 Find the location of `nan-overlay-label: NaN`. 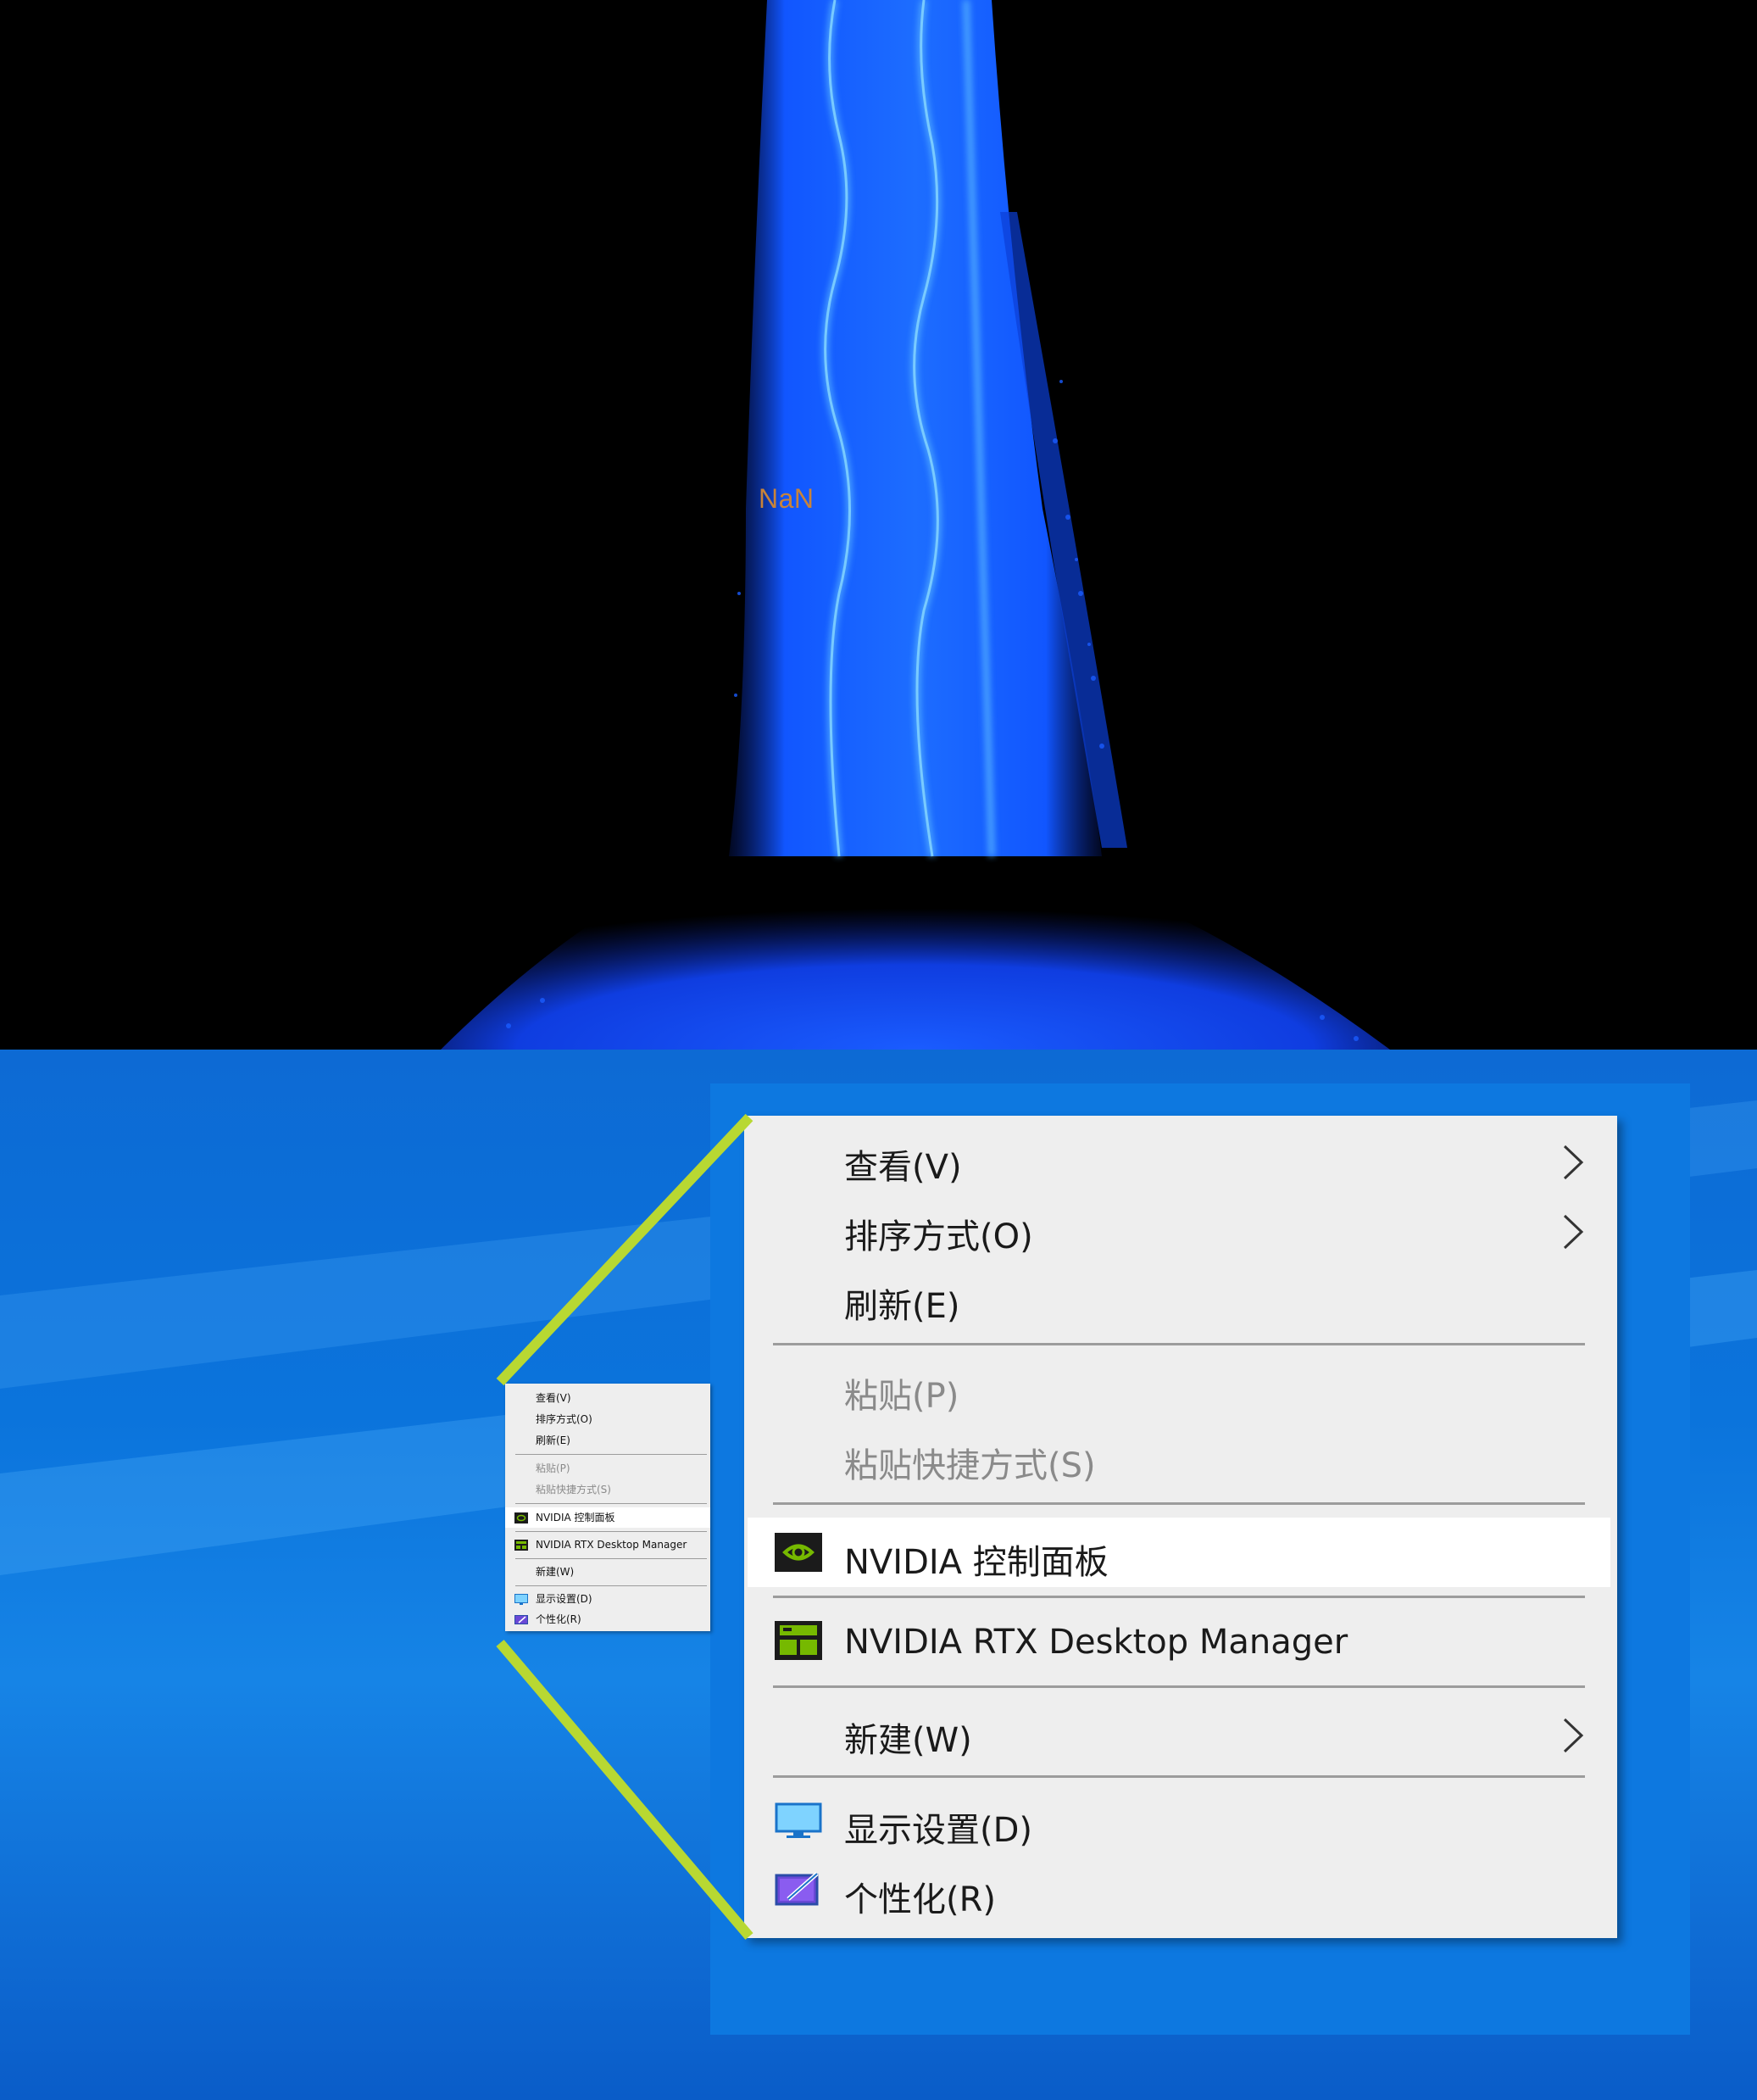

nan-overlay-label: NaN is located at coordinates (787, 498).